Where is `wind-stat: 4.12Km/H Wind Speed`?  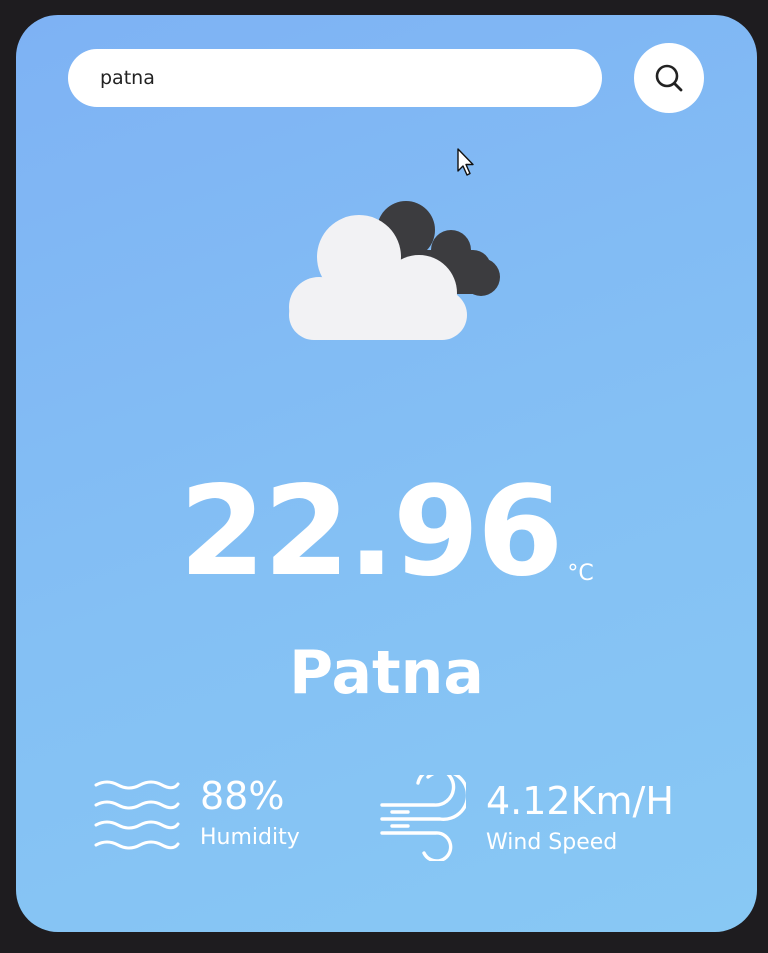 wind-stat: 4.12Km/H Wind Speed is located at coordinates (526, 818).